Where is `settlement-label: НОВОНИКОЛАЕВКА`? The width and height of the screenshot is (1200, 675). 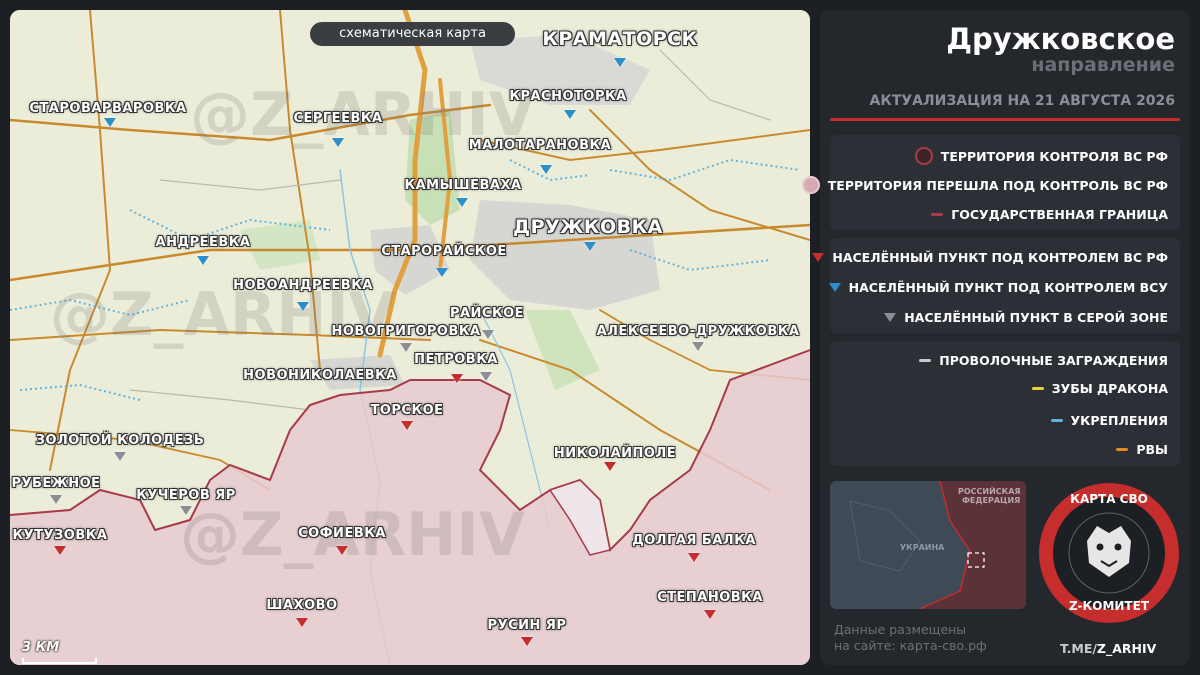 settlement-label: НОВОНИКОЛАЕВКА is located at coordinates (320, 375).